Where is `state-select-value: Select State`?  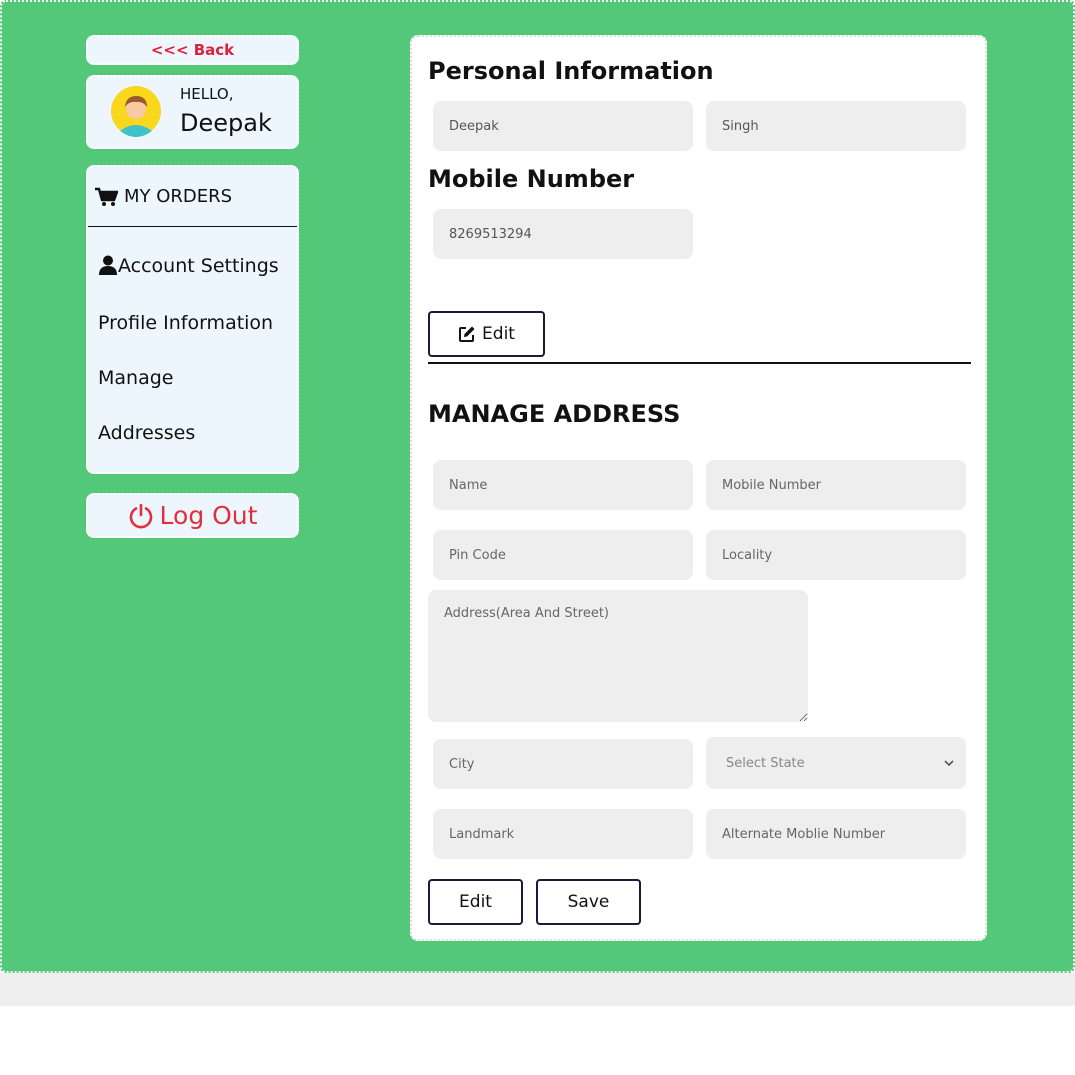 state-select-value: Select State is located at coordinates (765, 763).